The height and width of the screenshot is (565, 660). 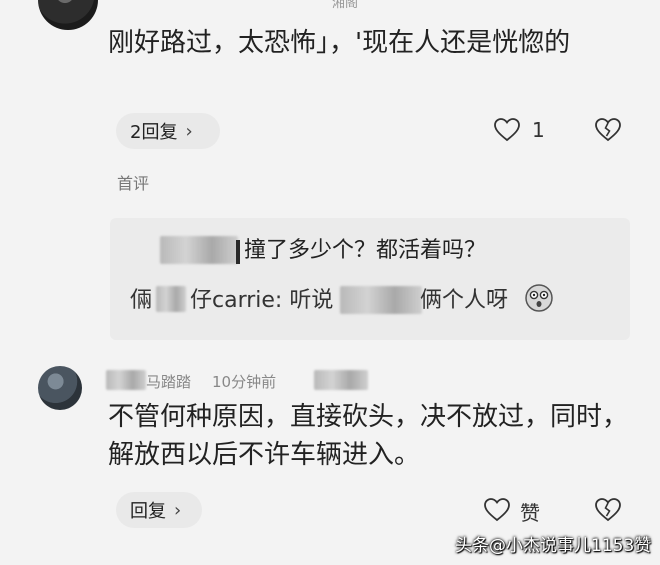 I want to click on reply-preview-line: 撞了多少个？都活着吗？, so click(x=365, y=250).